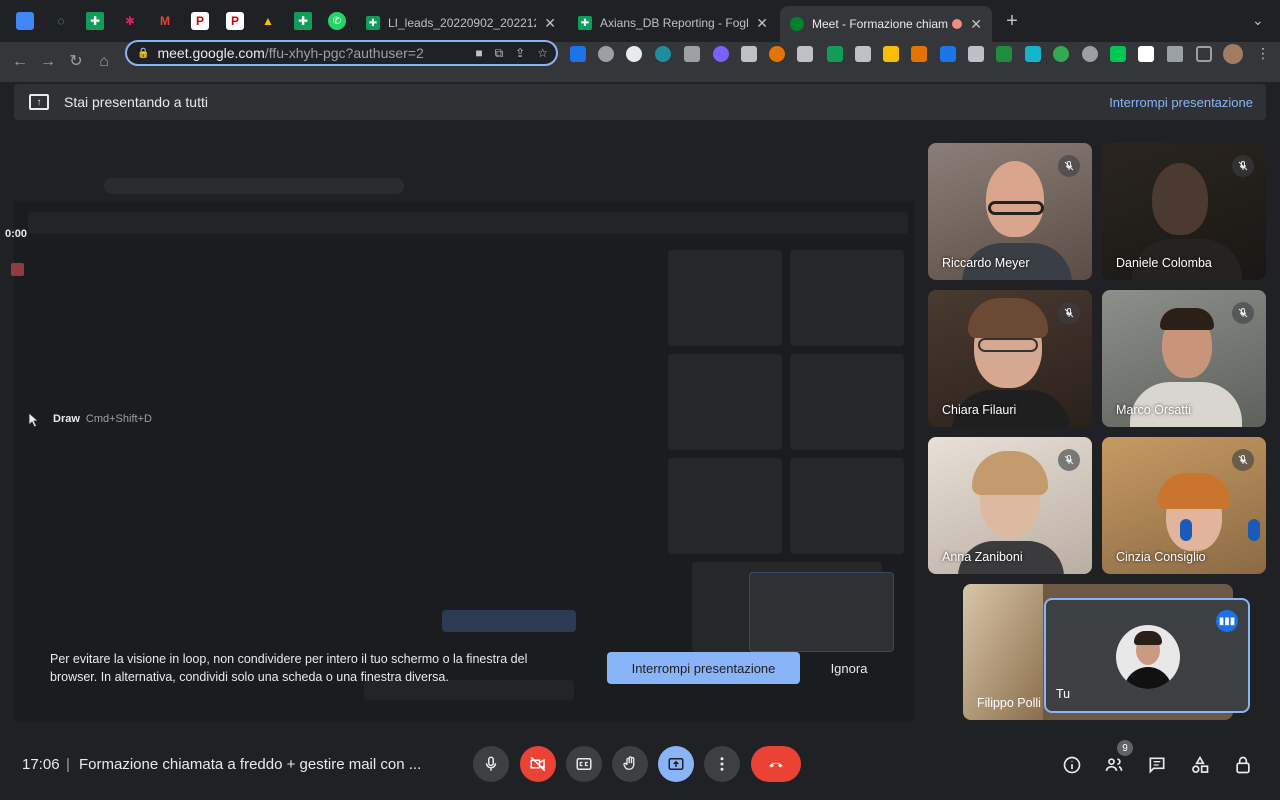  I want to click on camera-off-button, so click(538, 764).